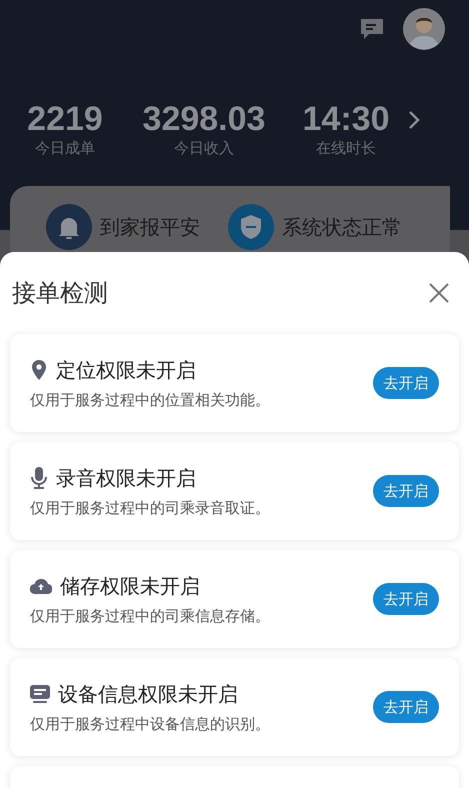  Describe the element at coordinates (126, 370) in the screenshot. I see `permission-title: 定位权限未开启` at that location.